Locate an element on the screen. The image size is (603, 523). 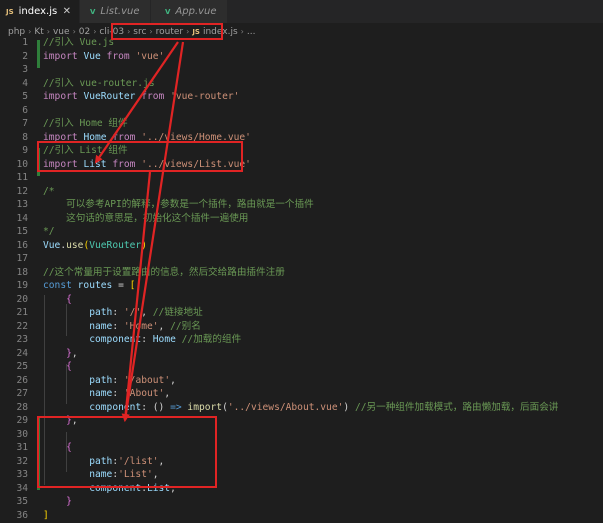
code-text: ] is located at coordinates (46, 516).